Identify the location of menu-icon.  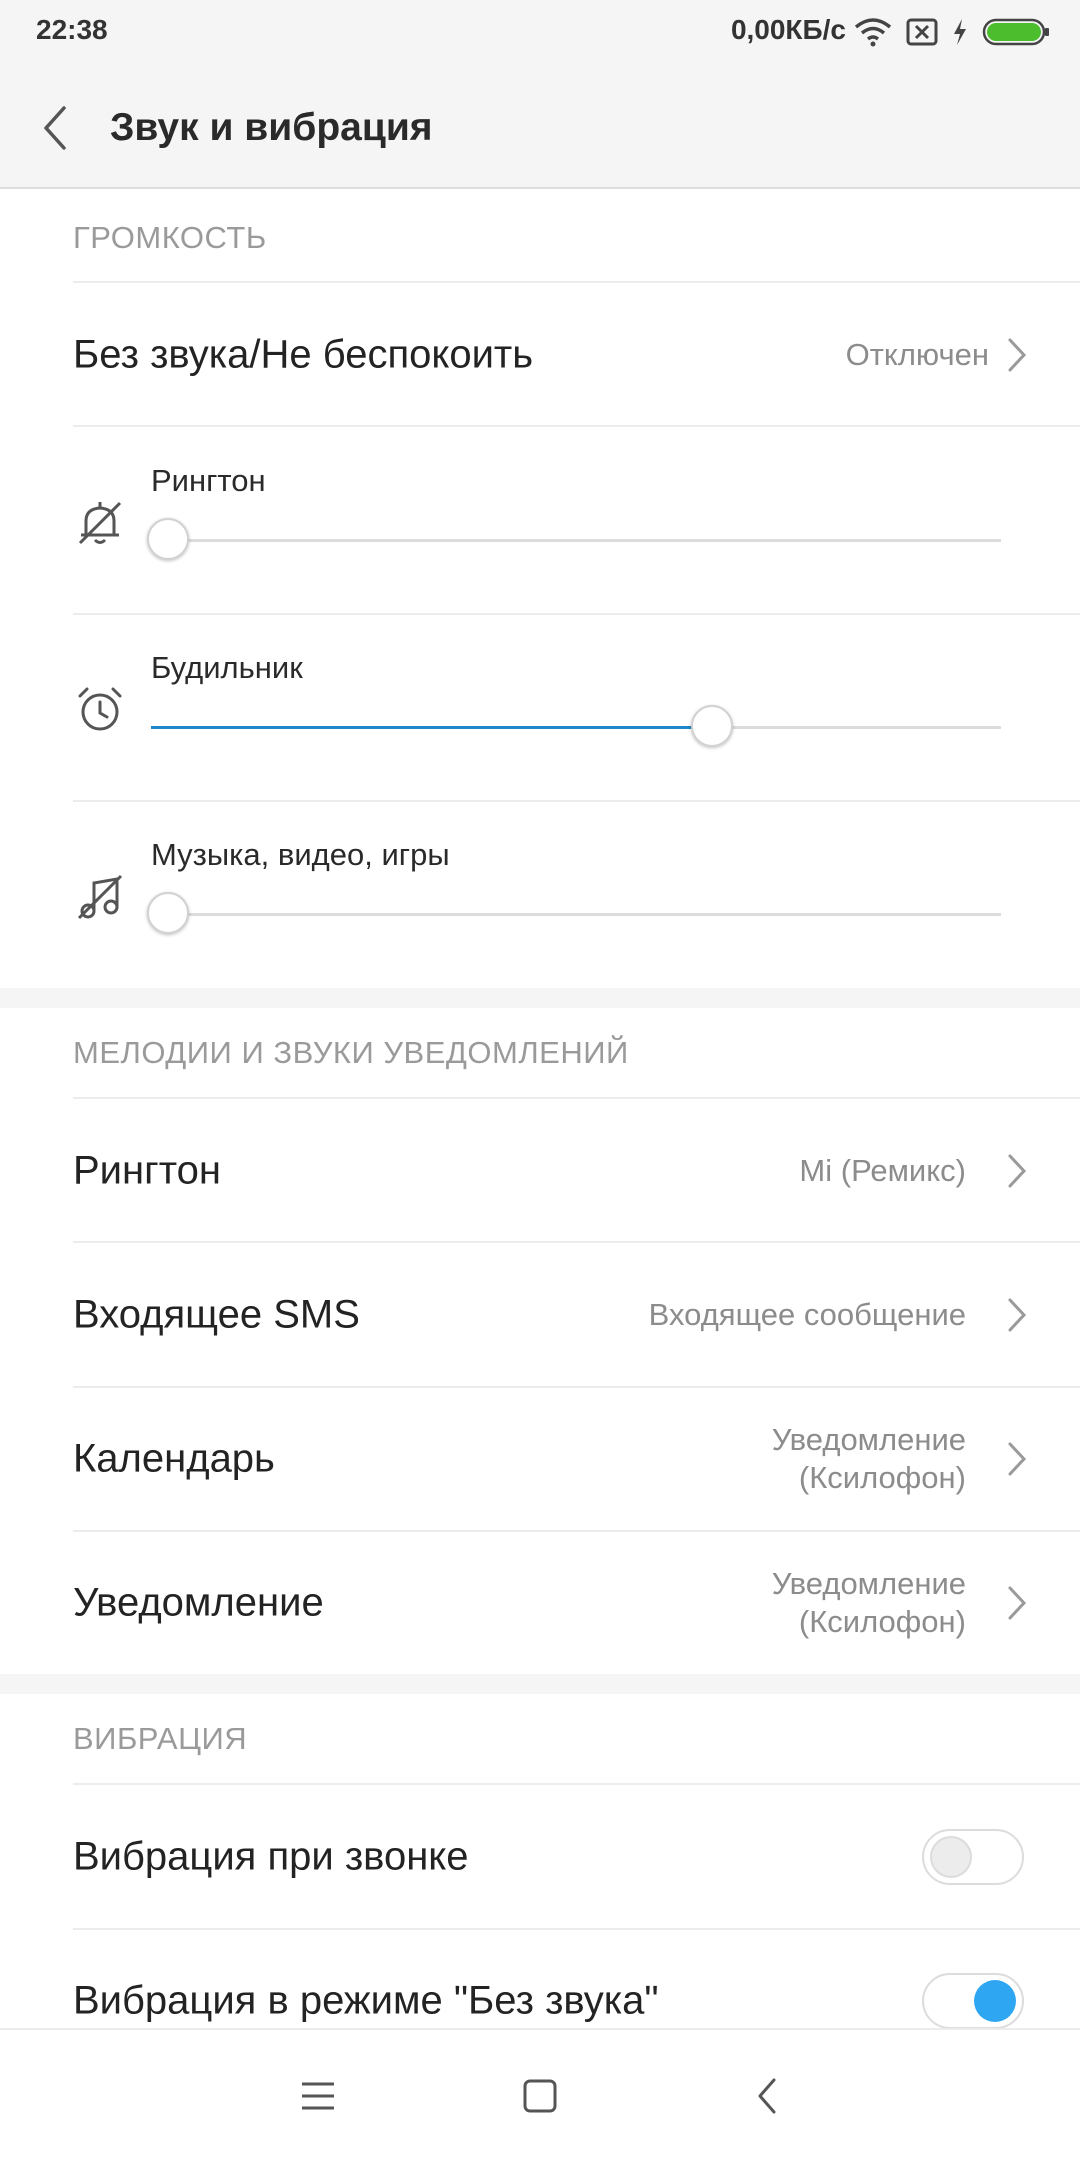
(318, 2096).